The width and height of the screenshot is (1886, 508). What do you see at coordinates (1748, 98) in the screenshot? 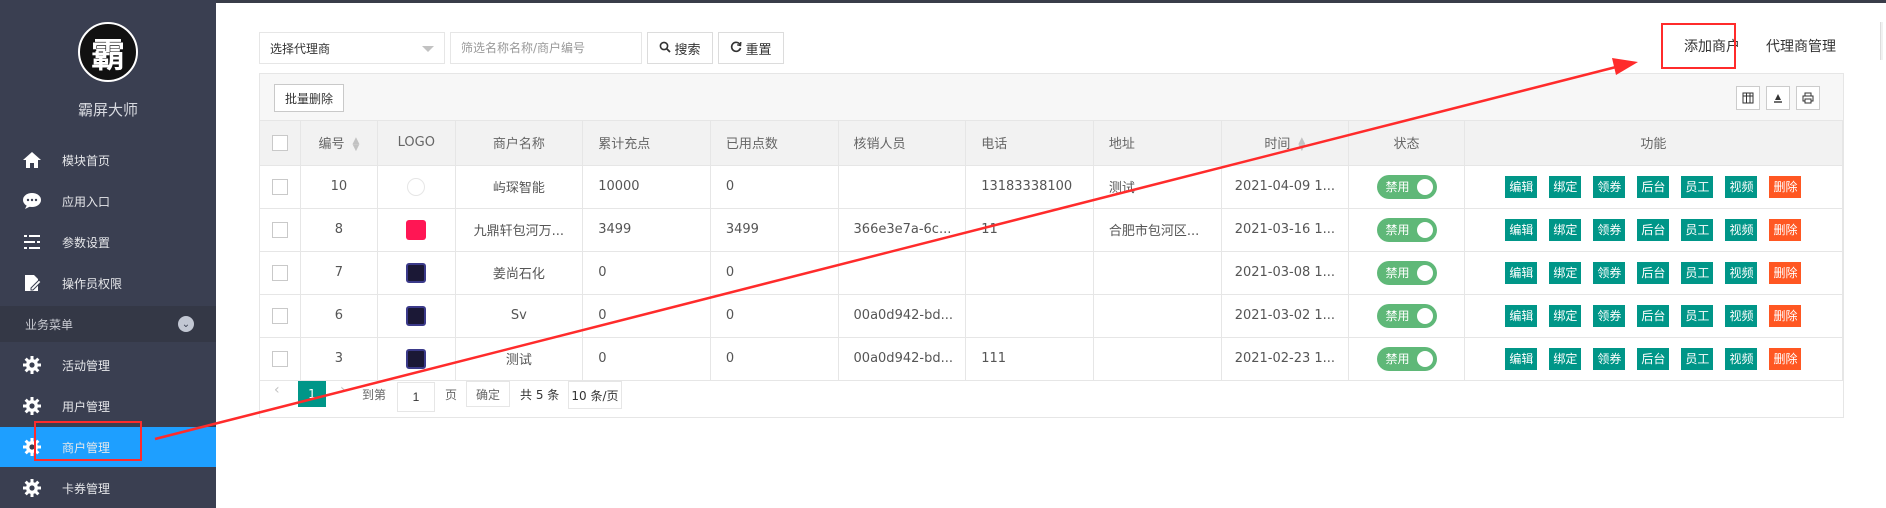
I see `columns-filter-icon` at bounding box center [1748, 98].